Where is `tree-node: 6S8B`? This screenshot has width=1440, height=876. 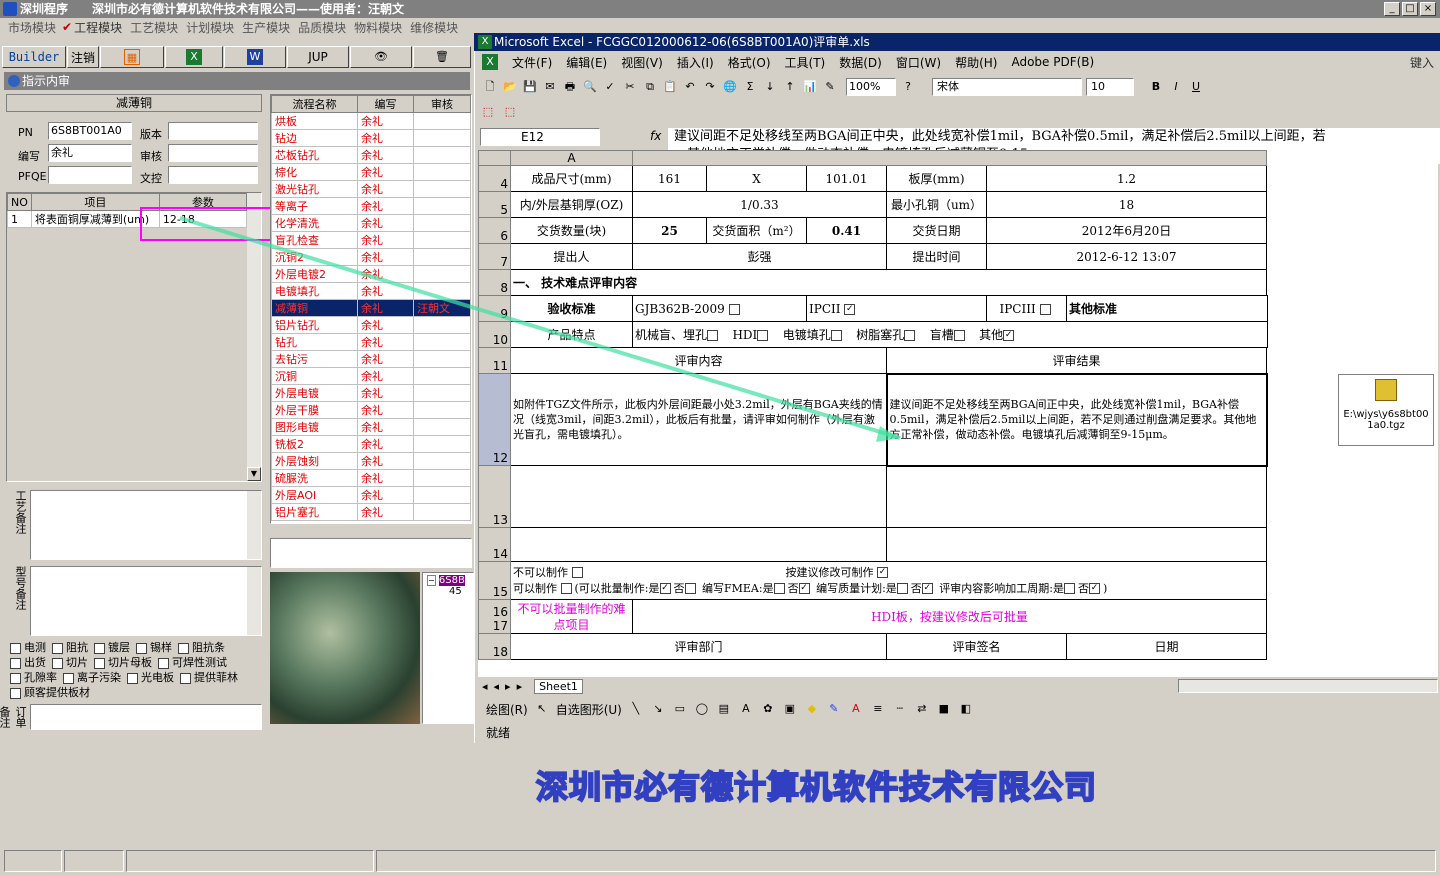 tree-node: 6S8B is located at coordinates (451, 580).